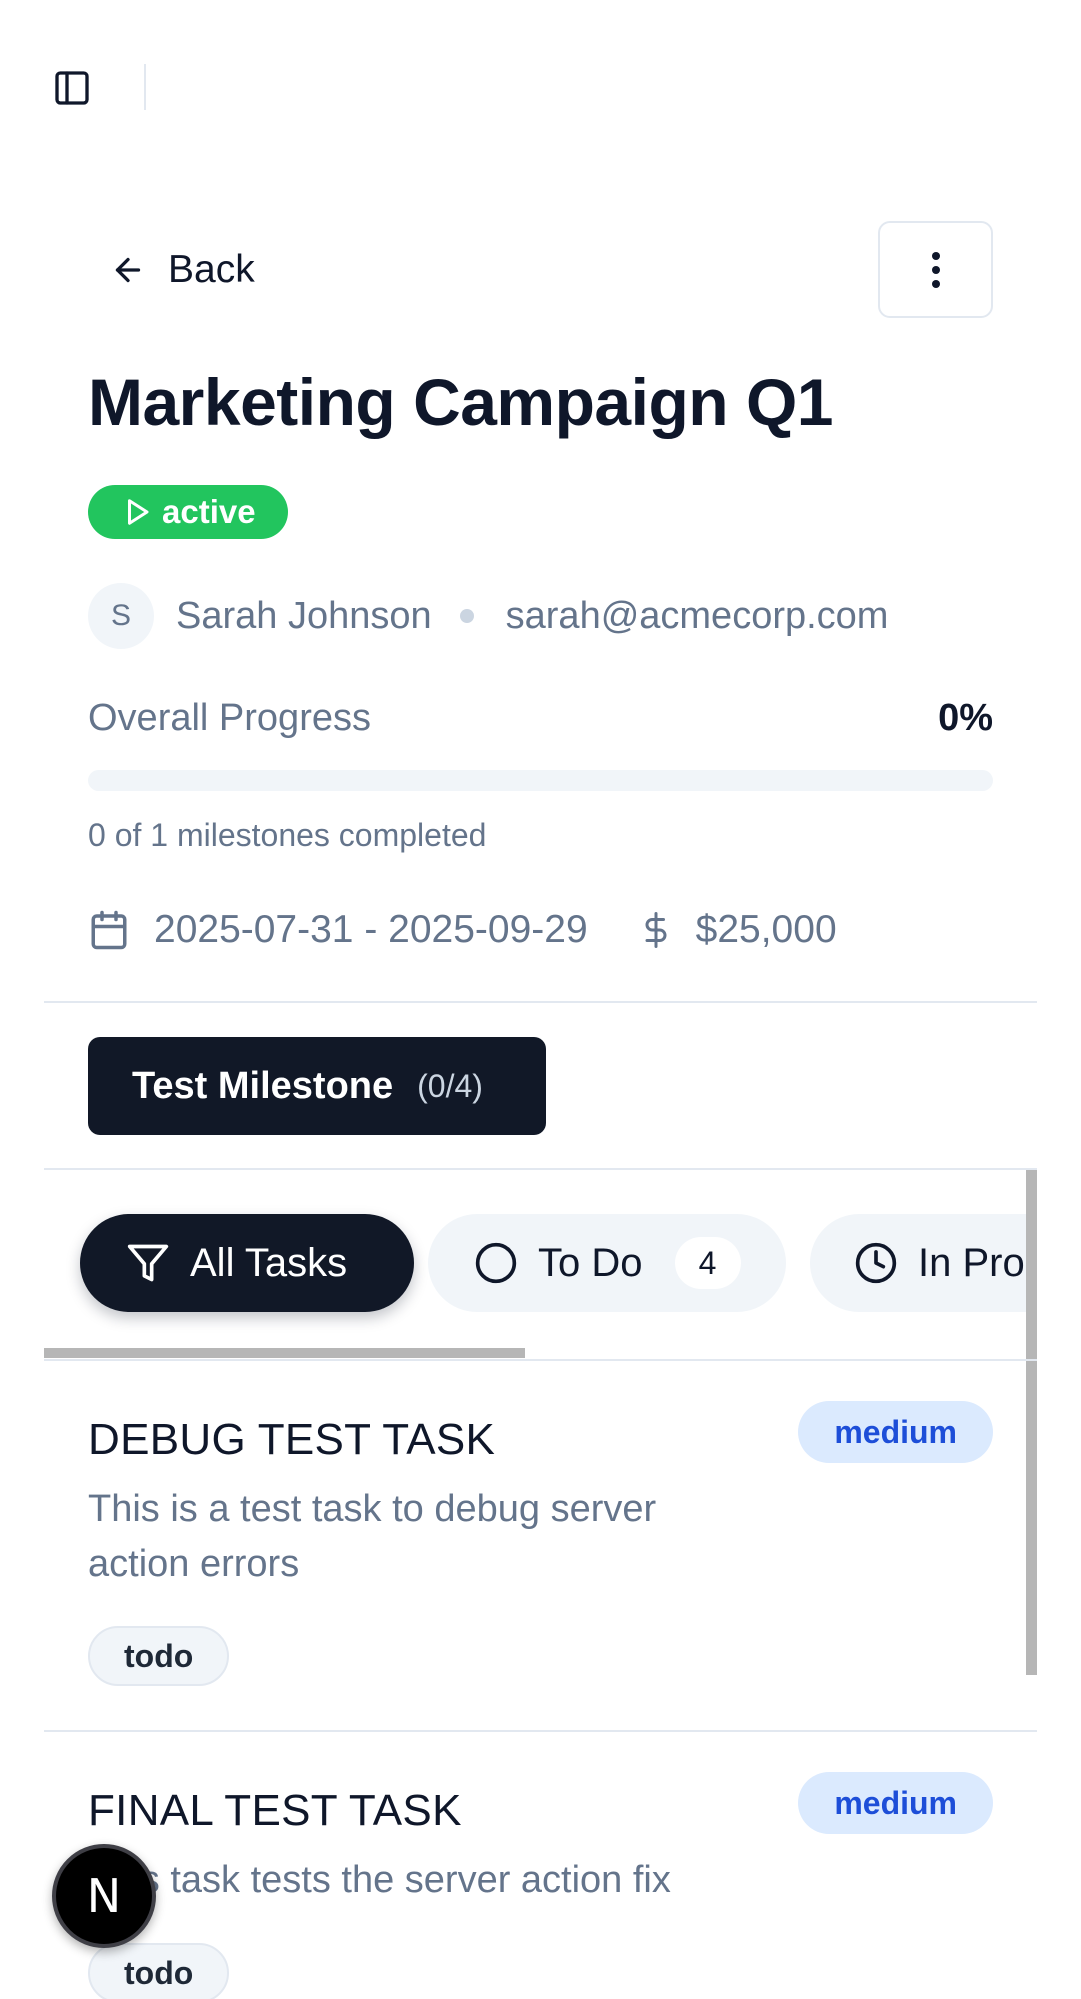 This screenshot has height=1999, width=1081. Describe the element at coordinates (371, 929) in the screenshot. I see `date-range: 2025-07-31 - 2025-09-29` at that location.